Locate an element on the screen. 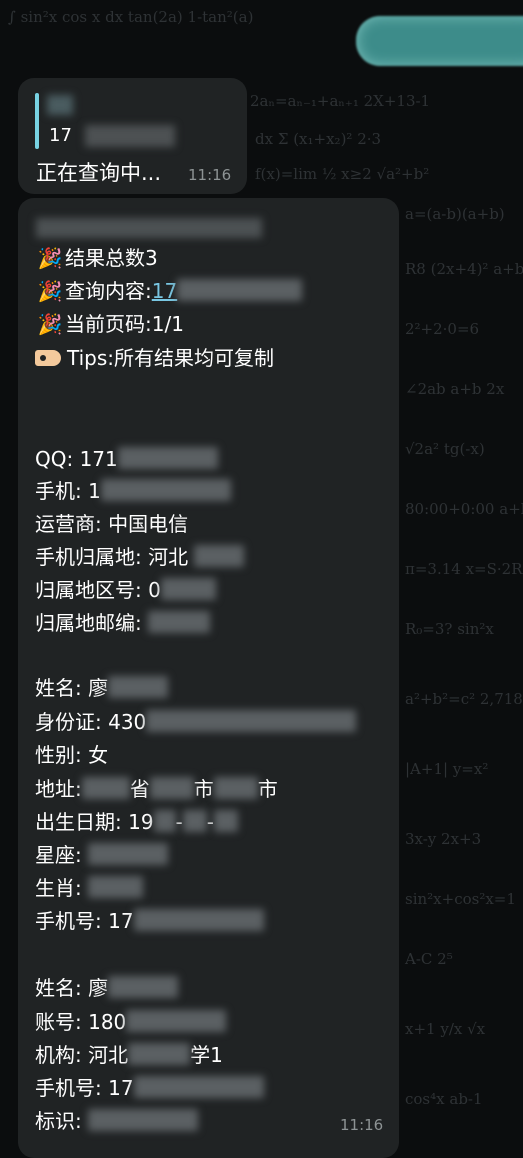 This screenshot has width=523, height=1158. wallpaper-doodle: π=3.14 x=S·2R is located at coordinates (464, 569).